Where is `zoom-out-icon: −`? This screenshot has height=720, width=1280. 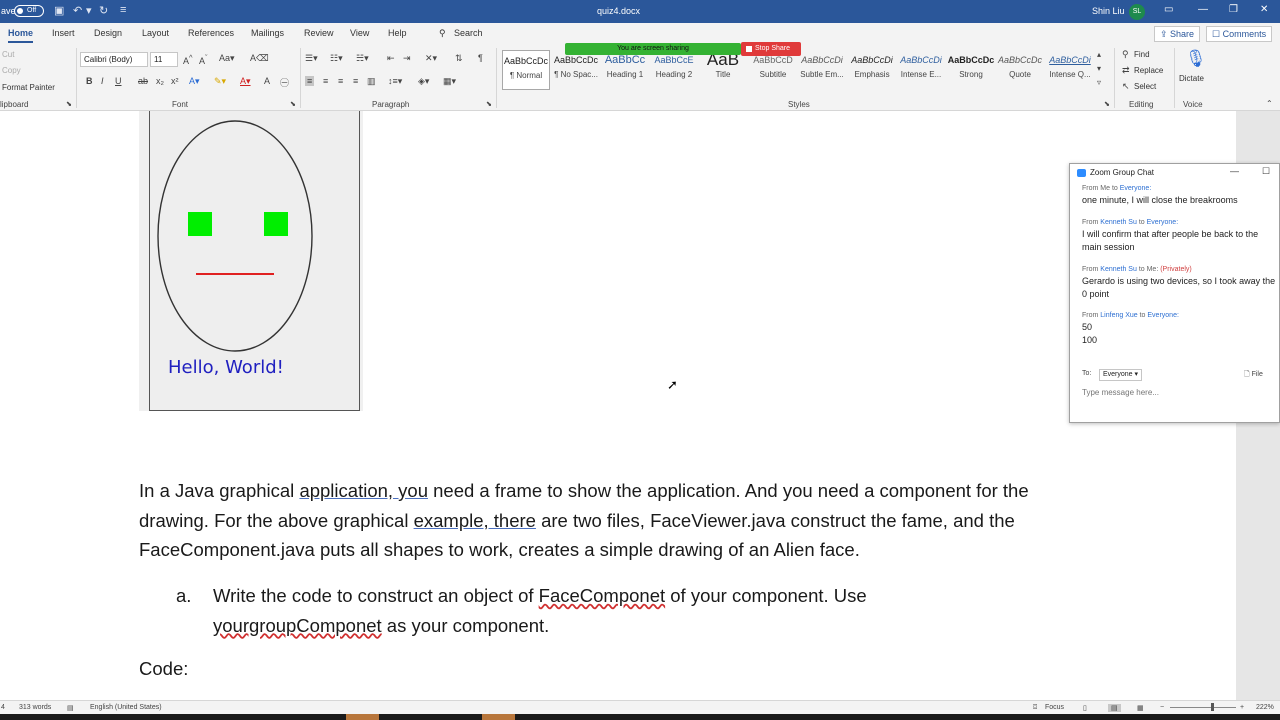 zoom-out-icon: − is located at coordinates (1162, 707).